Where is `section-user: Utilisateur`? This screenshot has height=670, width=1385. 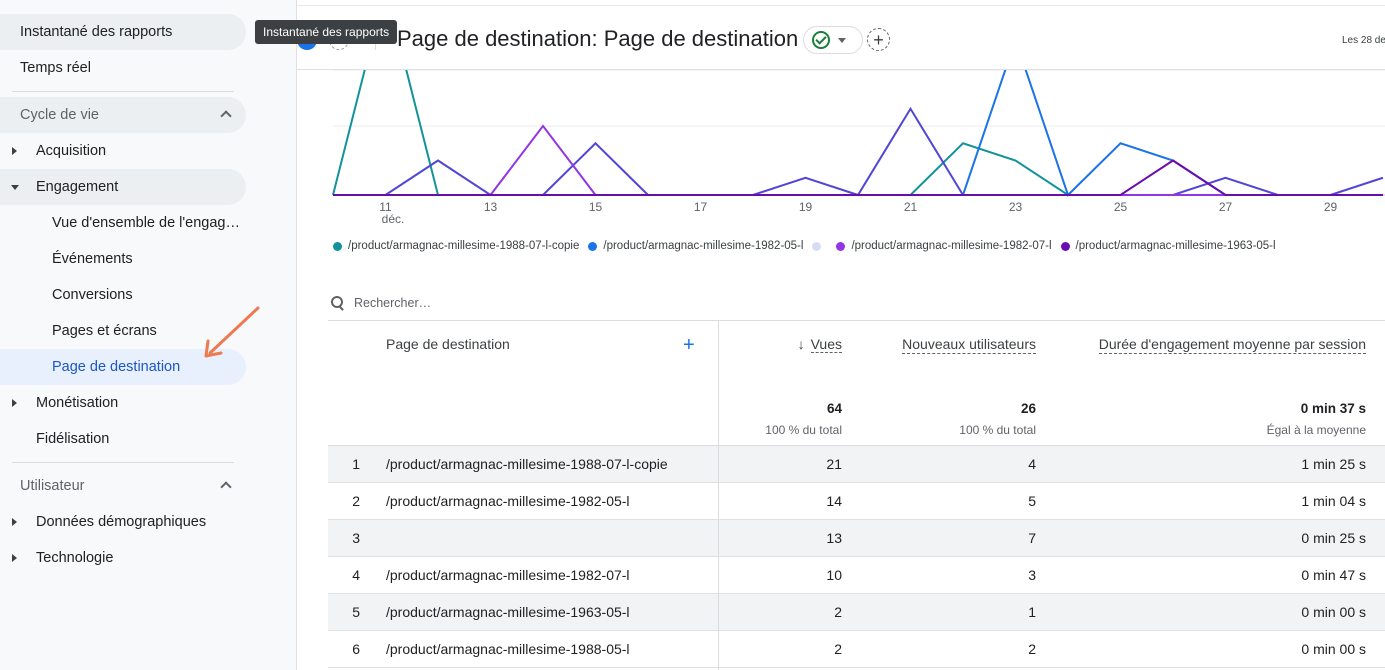
section-user: Utilisateur is located at coordinates (123, 486).